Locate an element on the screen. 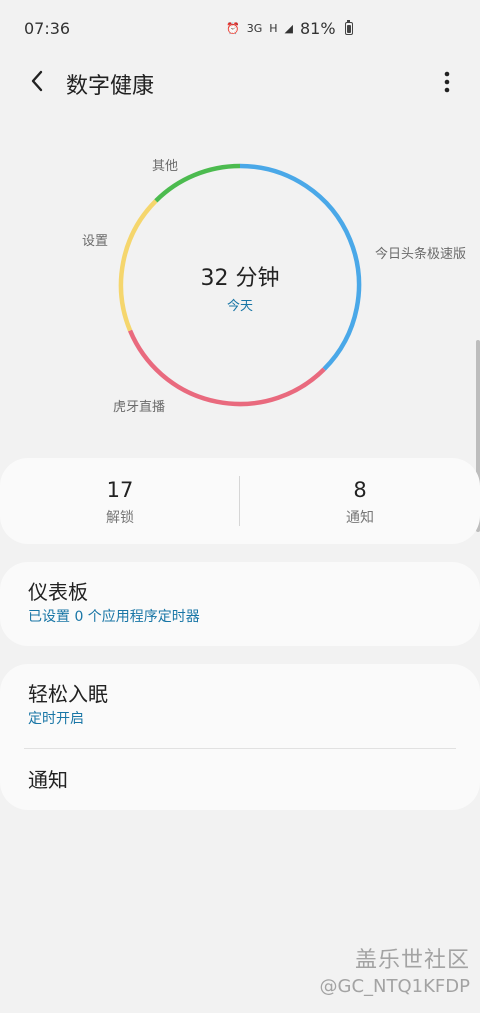  chart-label-toutiao: 今日头条极速版 is located at coordinates (421, 254).